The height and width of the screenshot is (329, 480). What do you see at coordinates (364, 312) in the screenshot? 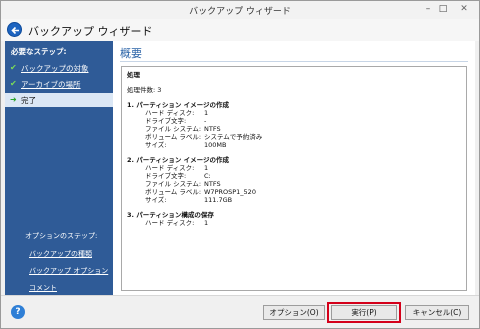
I see `run-button: 実行(P)` at bounding box center [364, 312].